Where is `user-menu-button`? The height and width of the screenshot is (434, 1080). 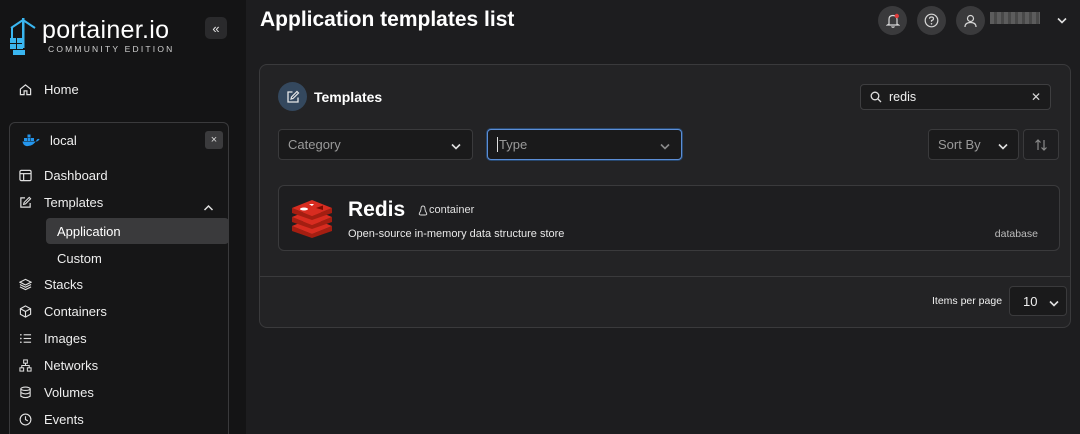
user-menu-button is located at coordinates (970, 20).